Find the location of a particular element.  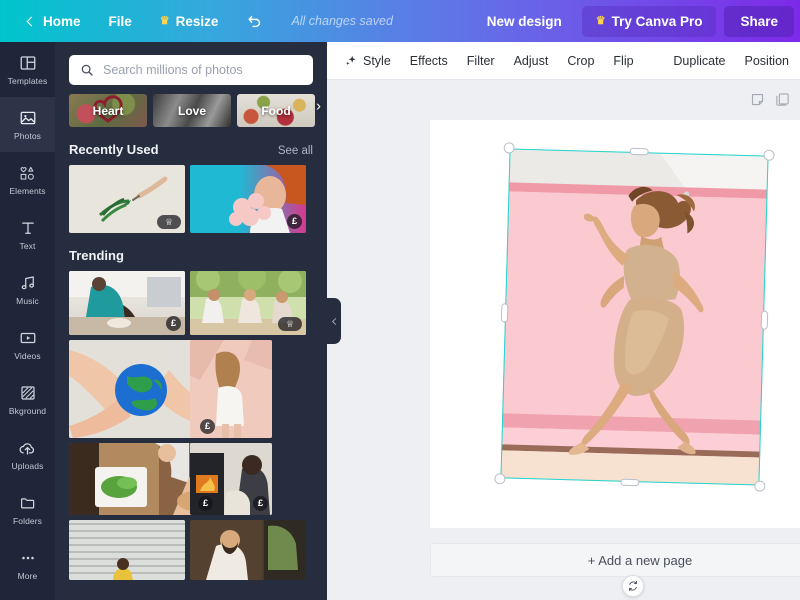

shopkeeper-photo is located at coordinates (248, 550).